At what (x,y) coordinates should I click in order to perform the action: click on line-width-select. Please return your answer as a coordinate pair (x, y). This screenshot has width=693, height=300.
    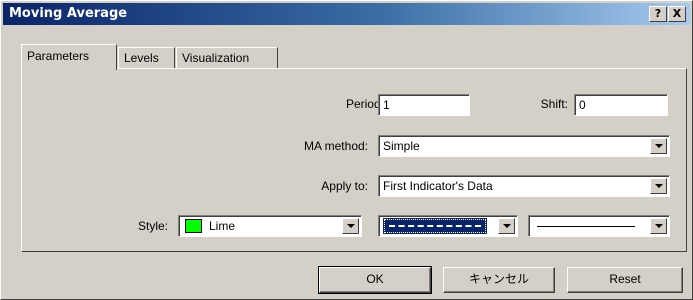
    Looking at the image, I should click on (599, 226).